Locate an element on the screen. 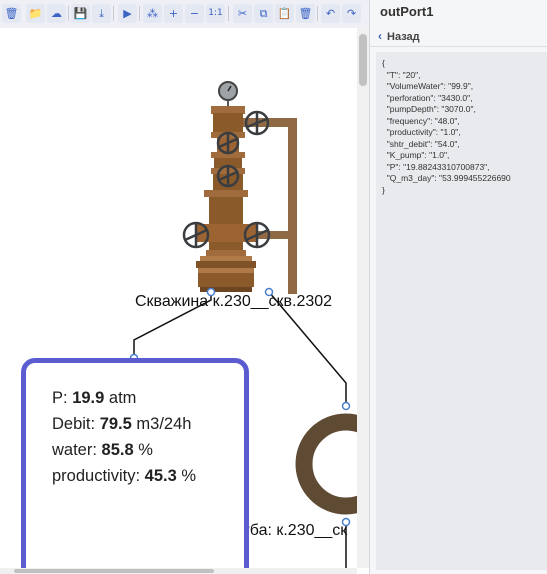 This screenshot has height=574, width=547. back-button: ‹ Назад is located at coordinates (399, 36).